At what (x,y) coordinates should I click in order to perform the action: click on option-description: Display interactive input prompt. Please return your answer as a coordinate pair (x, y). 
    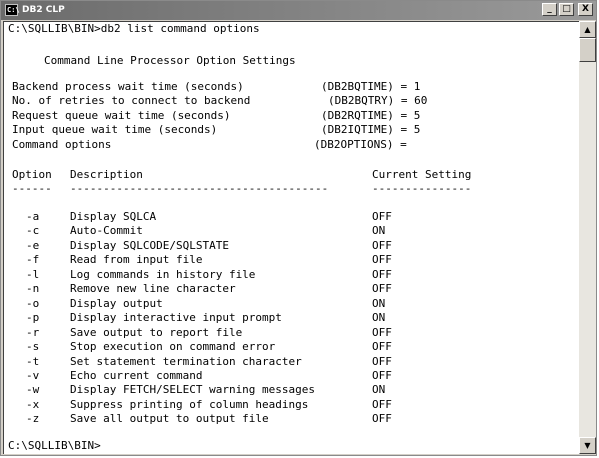
    Looking at the image, I should click on (176, 318).